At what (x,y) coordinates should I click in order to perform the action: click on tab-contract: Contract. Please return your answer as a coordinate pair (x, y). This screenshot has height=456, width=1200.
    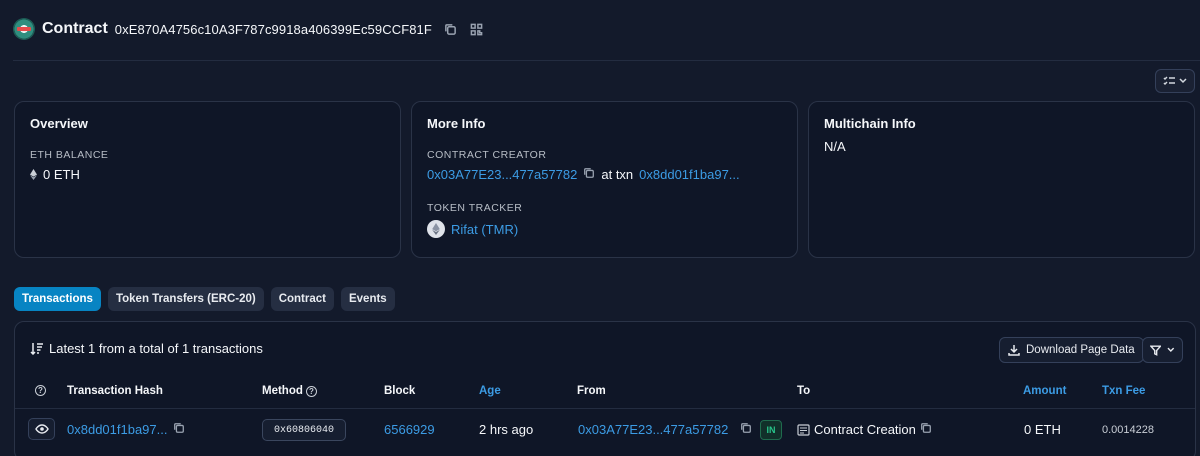
    Looking at the image, I should click on (302, 299).